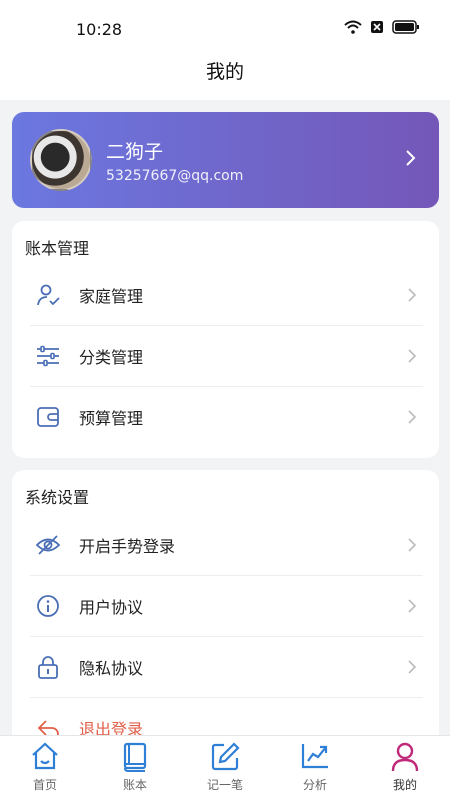  Describe the element at coordinates (405, 757) in the screenshot. I see `user-icon` at that location.